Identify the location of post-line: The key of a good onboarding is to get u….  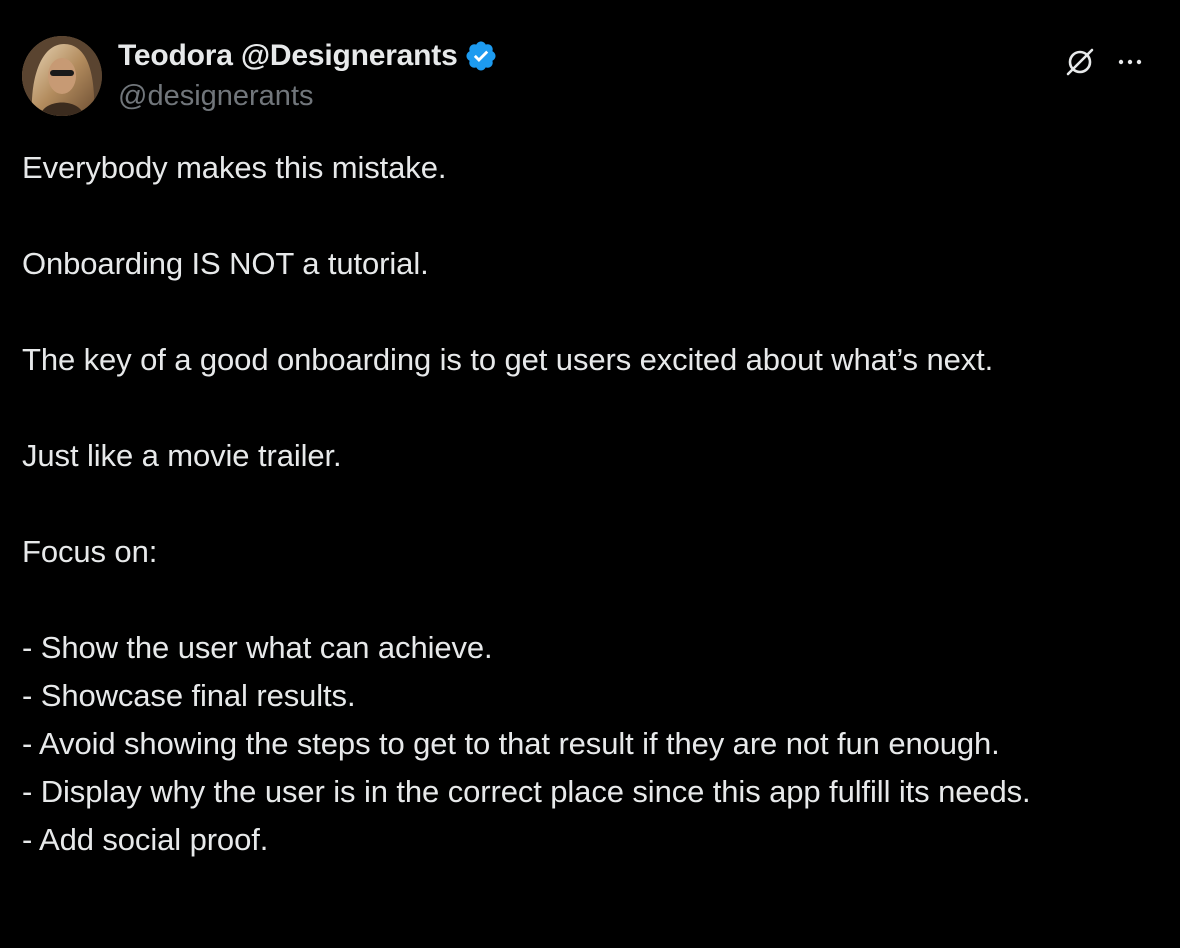
(508, 359).